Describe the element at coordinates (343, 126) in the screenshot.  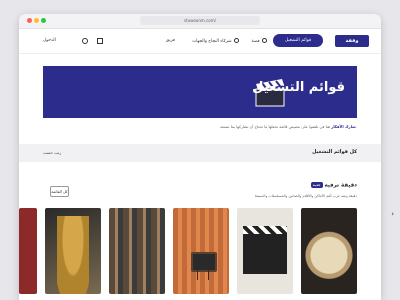
I see `share-ideas-link: شارك الأفكار` at that location.